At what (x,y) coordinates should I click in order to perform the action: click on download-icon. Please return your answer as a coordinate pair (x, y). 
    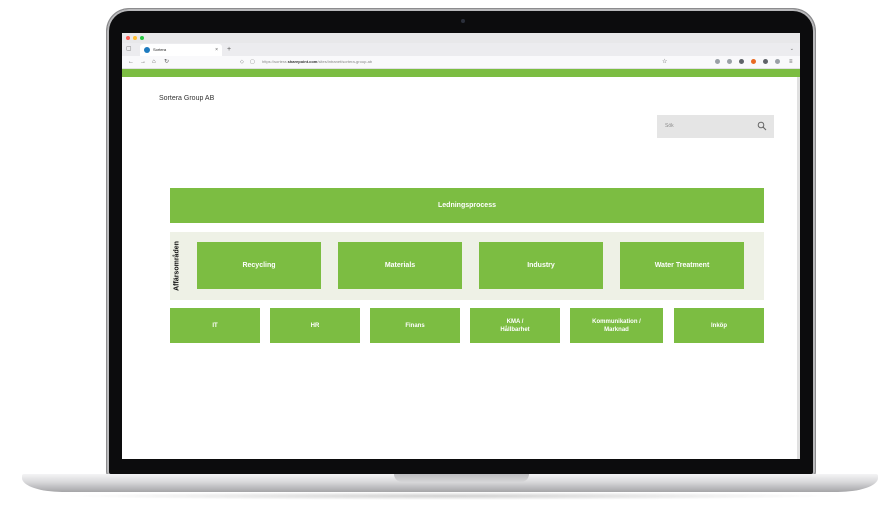
    Looking at the image, I should click on (729, 61).